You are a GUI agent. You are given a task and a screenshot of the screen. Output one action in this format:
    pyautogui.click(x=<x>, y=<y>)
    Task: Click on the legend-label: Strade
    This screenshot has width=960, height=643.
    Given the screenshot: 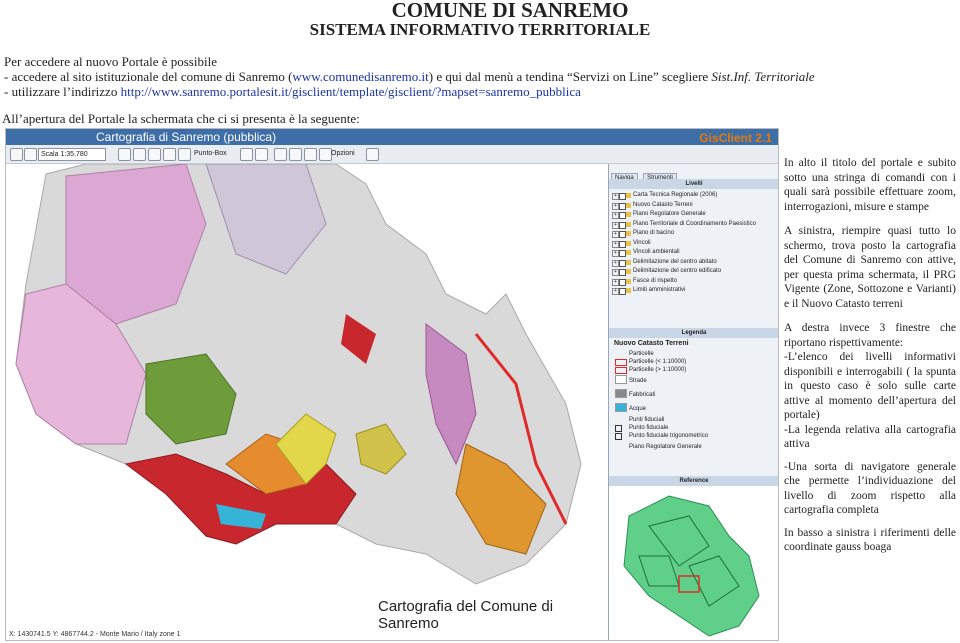 What is the action you would take?
    pyautogui.click(x=638, y=381)
    